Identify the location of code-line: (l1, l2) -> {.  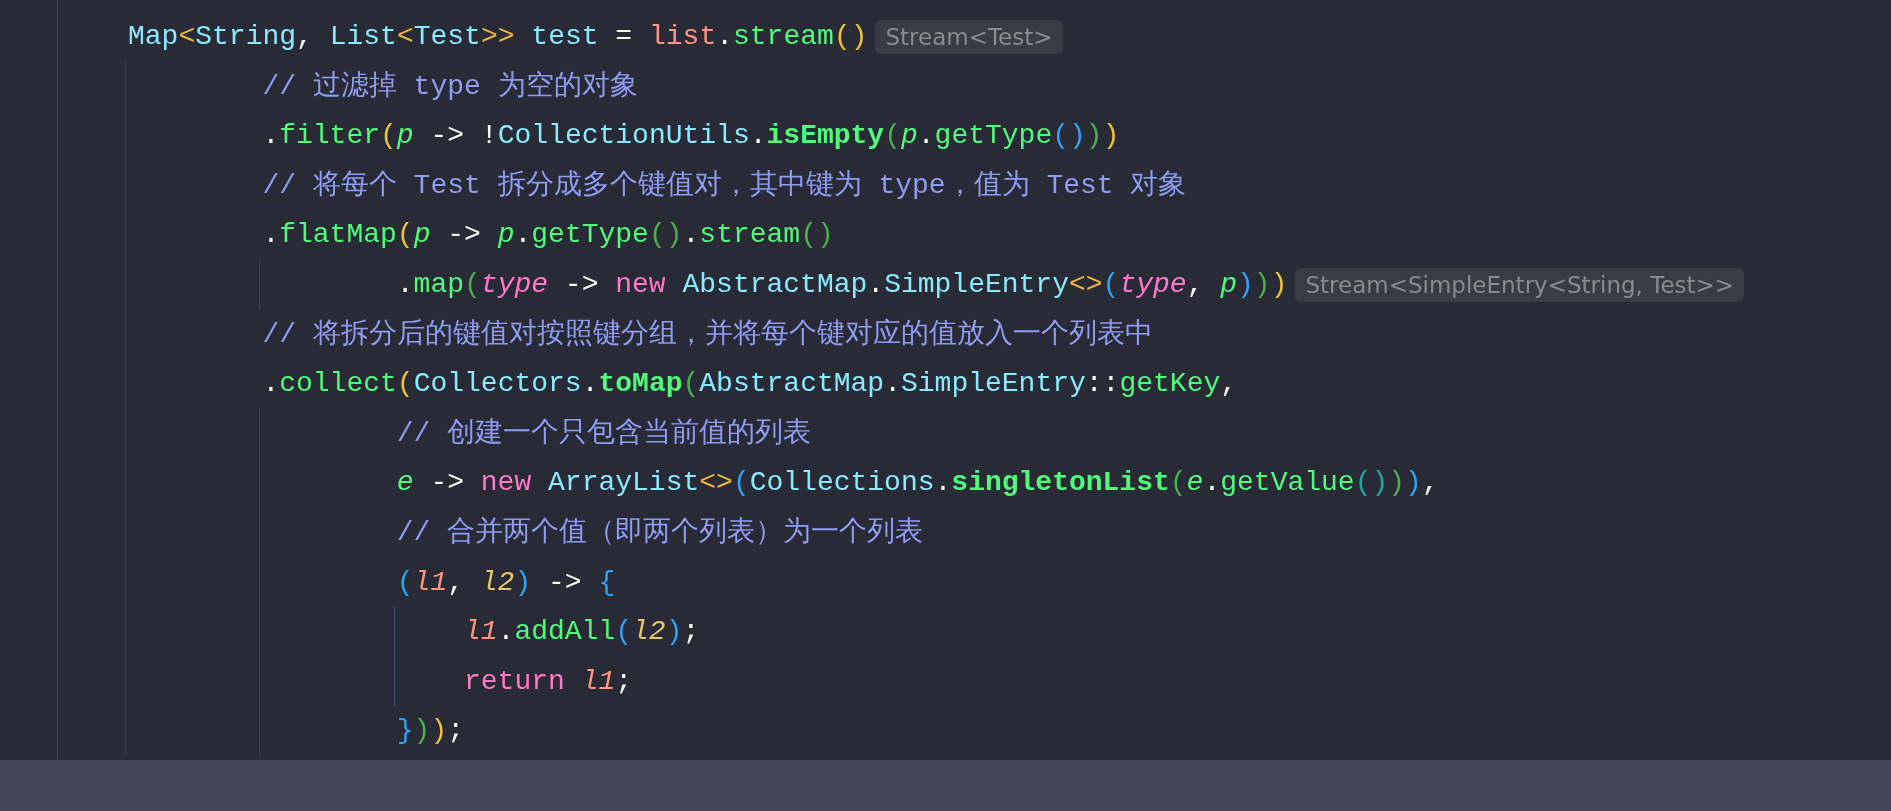
(506, 582).